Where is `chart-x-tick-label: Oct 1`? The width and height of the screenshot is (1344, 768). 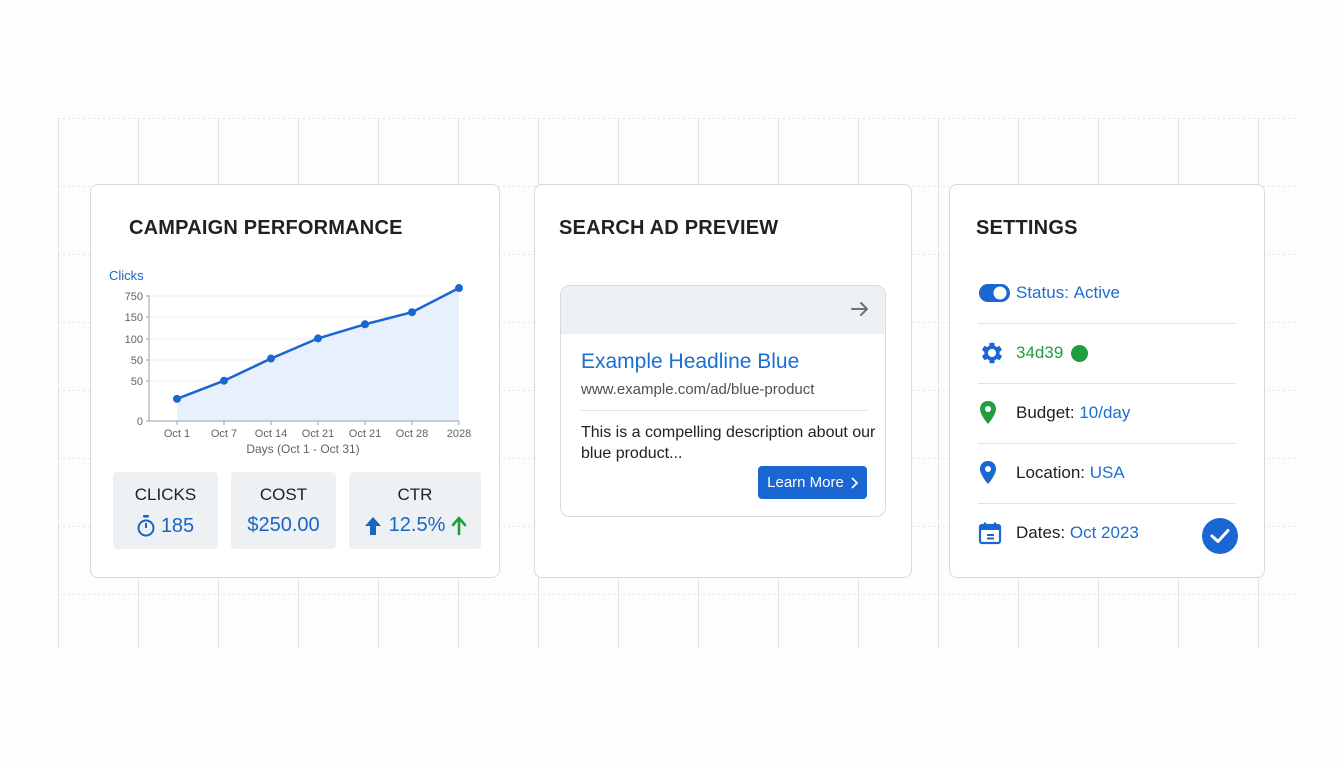
chart-x-tick-label: Oct 1 is located at coordinates (177, 434).